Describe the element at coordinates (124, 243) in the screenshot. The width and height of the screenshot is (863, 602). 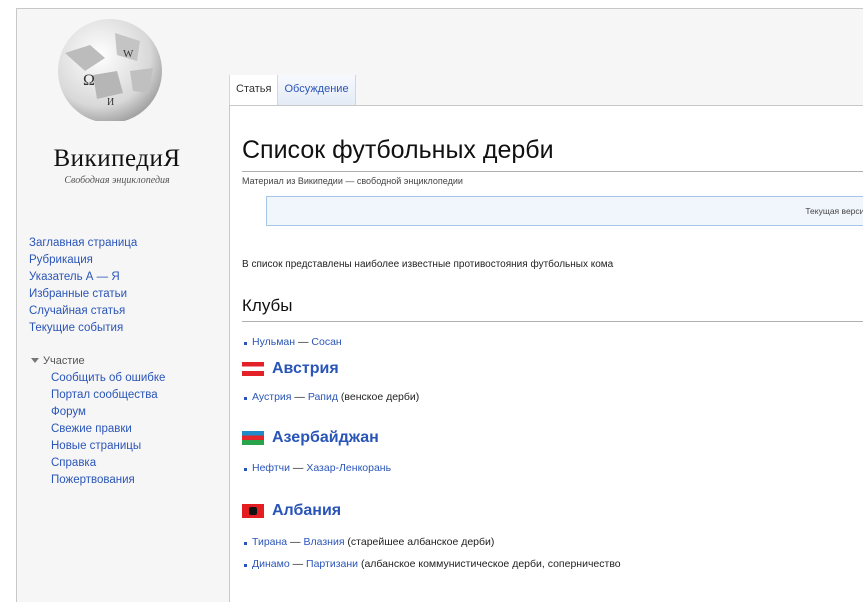
I see `sidebar-item-main-page: Заглавная страница` at that location.